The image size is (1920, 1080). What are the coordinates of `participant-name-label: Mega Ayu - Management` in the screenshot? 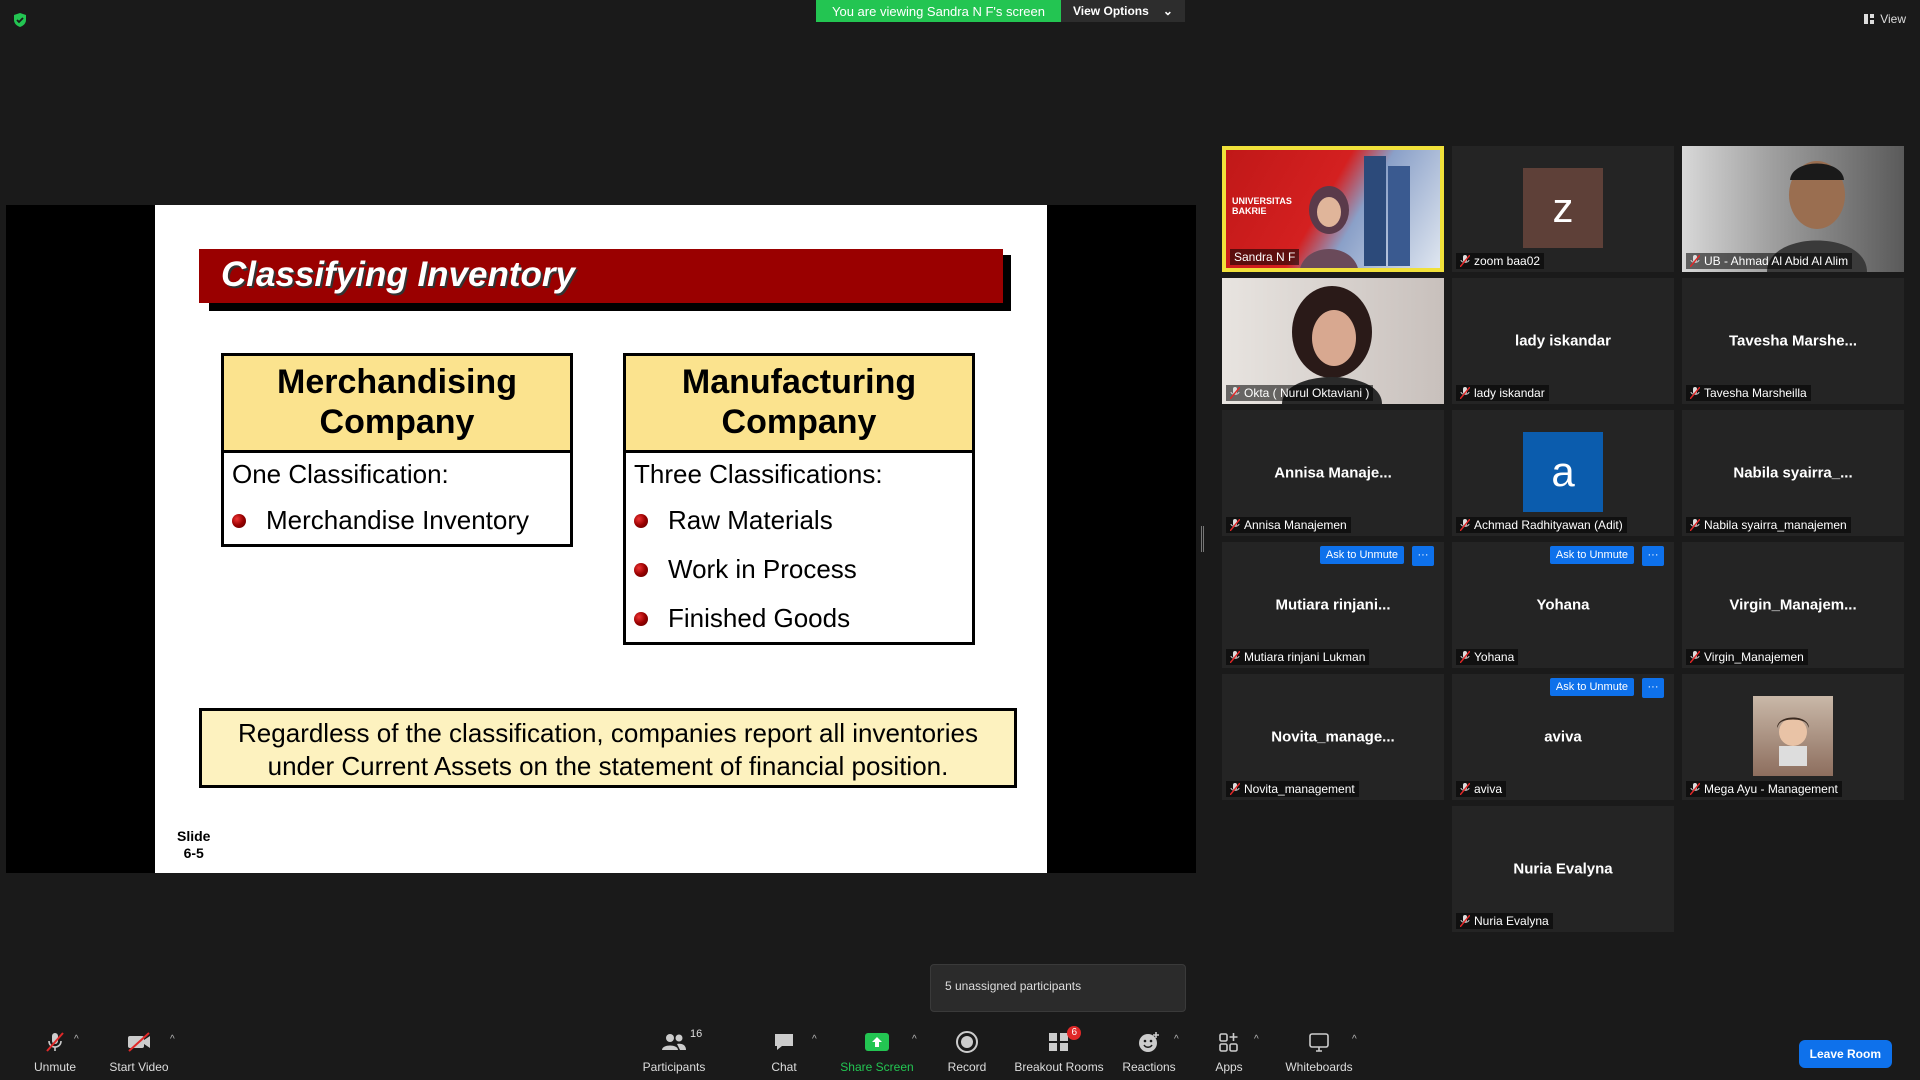 It's located at (1764, 789).